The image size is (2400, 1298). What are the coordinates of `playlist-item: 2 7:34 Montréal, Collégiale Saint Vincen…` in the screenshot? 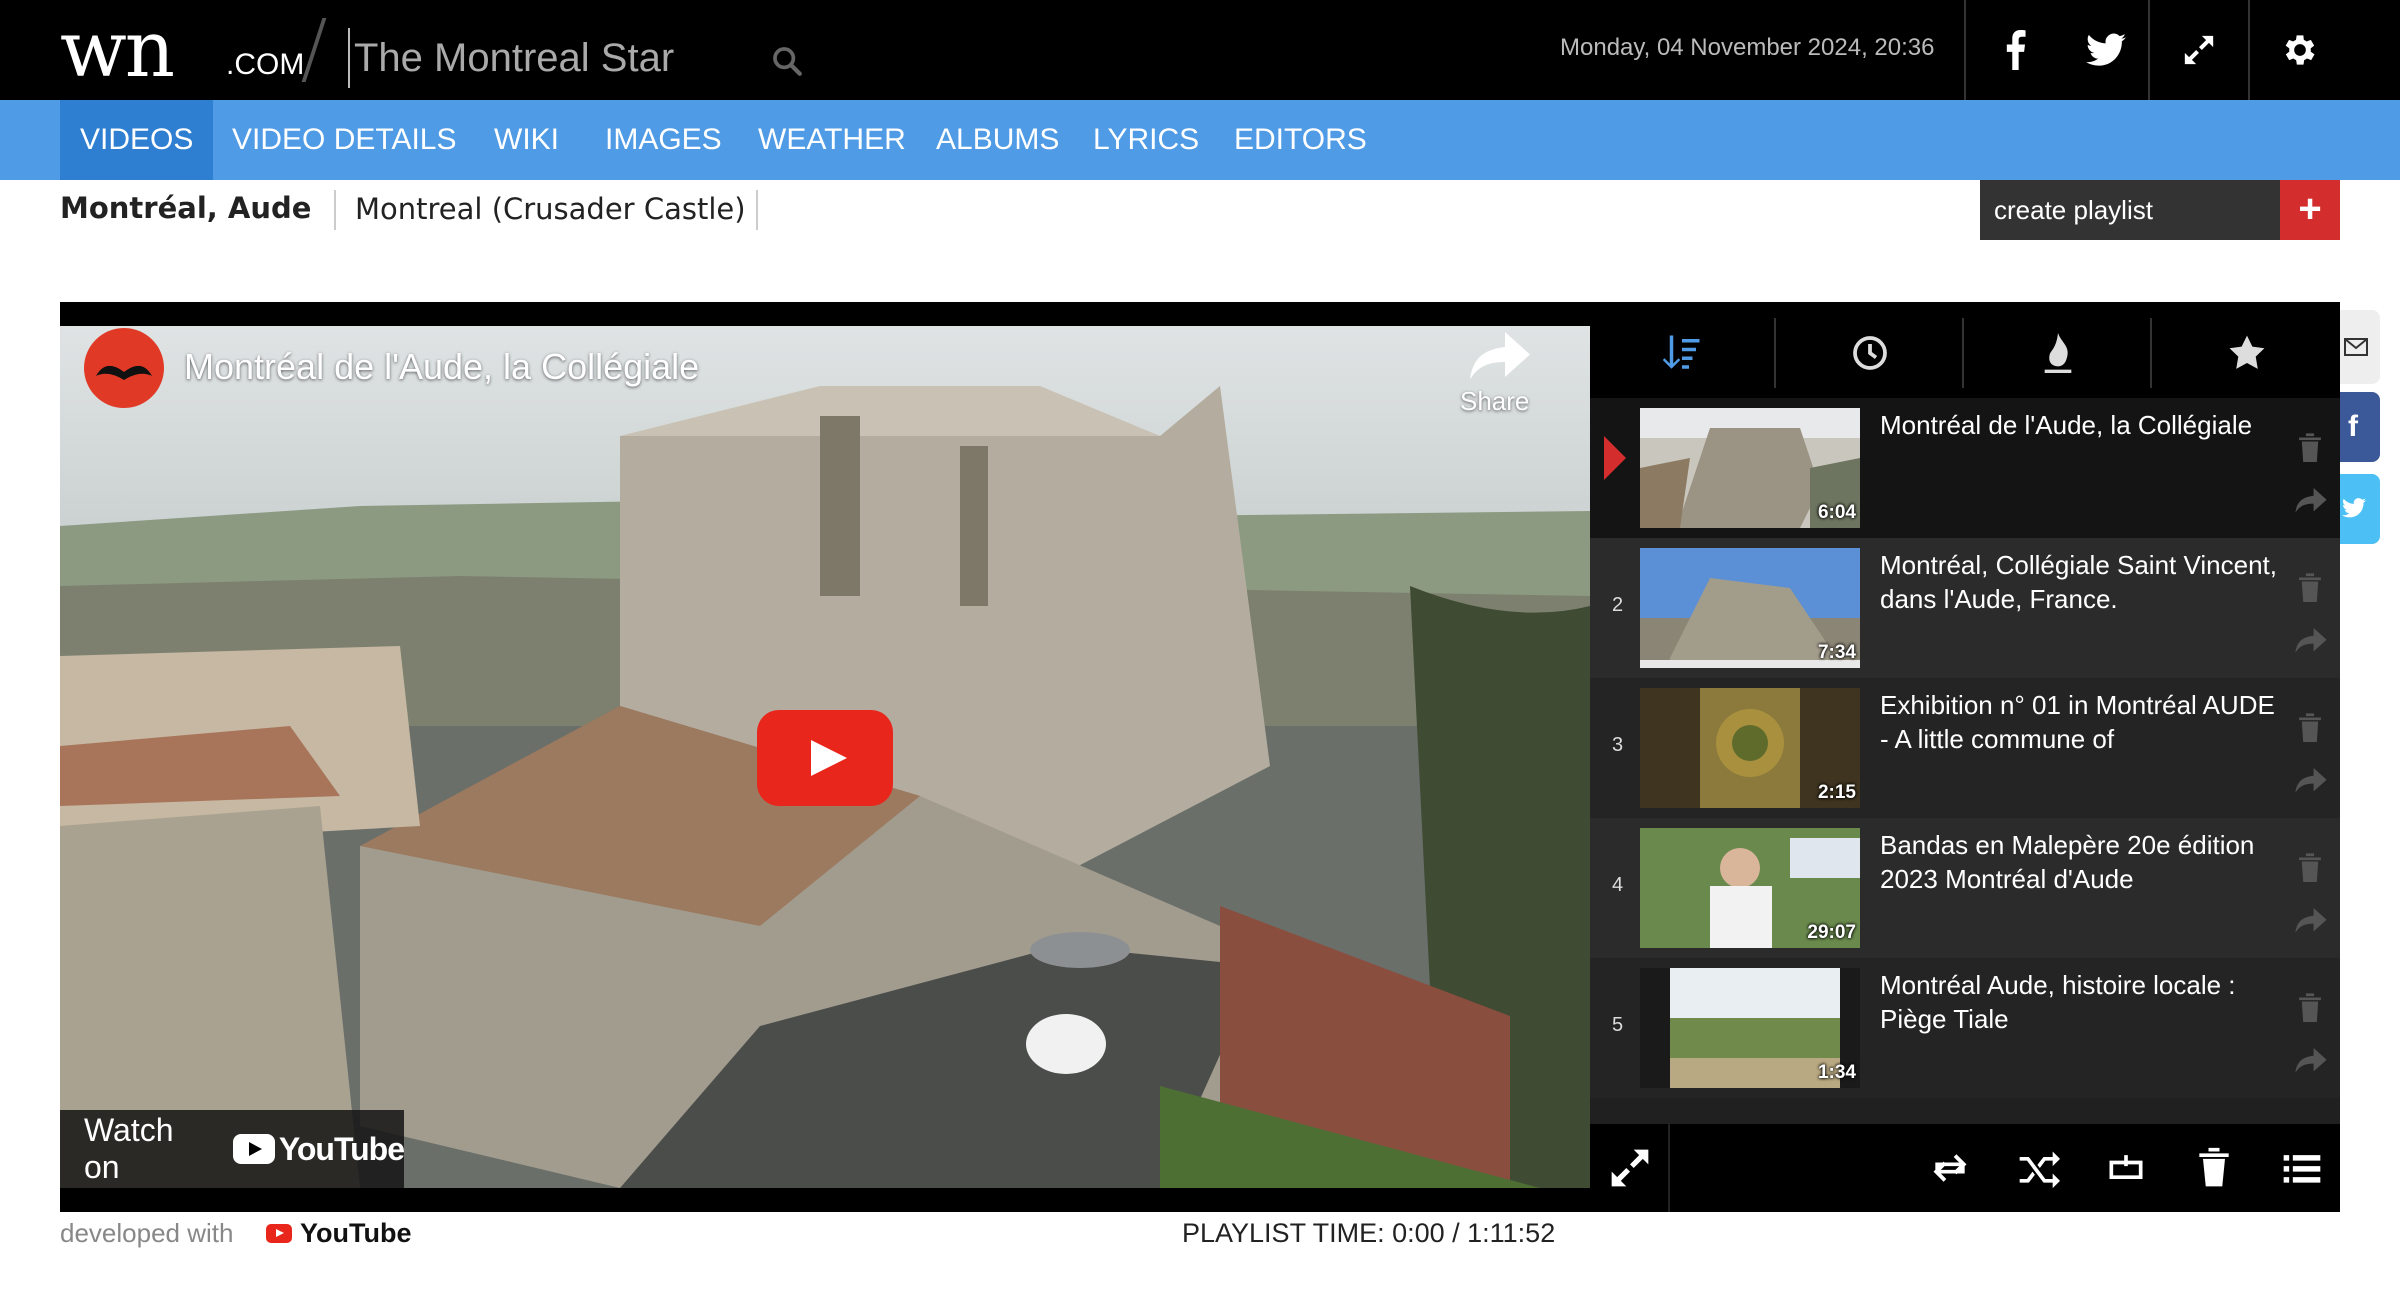 It's located at (1965, 608).